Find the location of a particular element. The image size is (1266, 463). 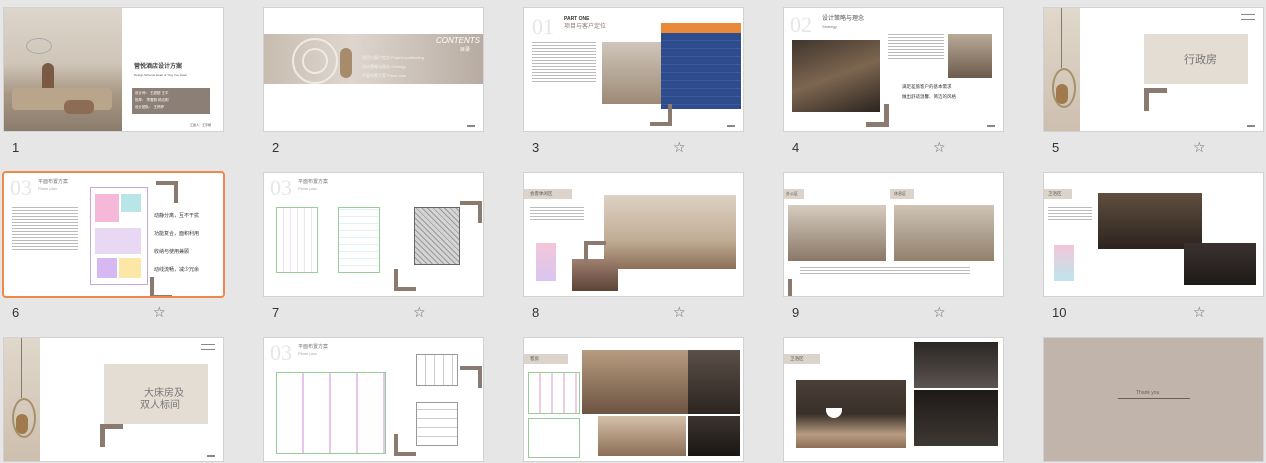

toilet-photo is located at coordinates (956, 418).